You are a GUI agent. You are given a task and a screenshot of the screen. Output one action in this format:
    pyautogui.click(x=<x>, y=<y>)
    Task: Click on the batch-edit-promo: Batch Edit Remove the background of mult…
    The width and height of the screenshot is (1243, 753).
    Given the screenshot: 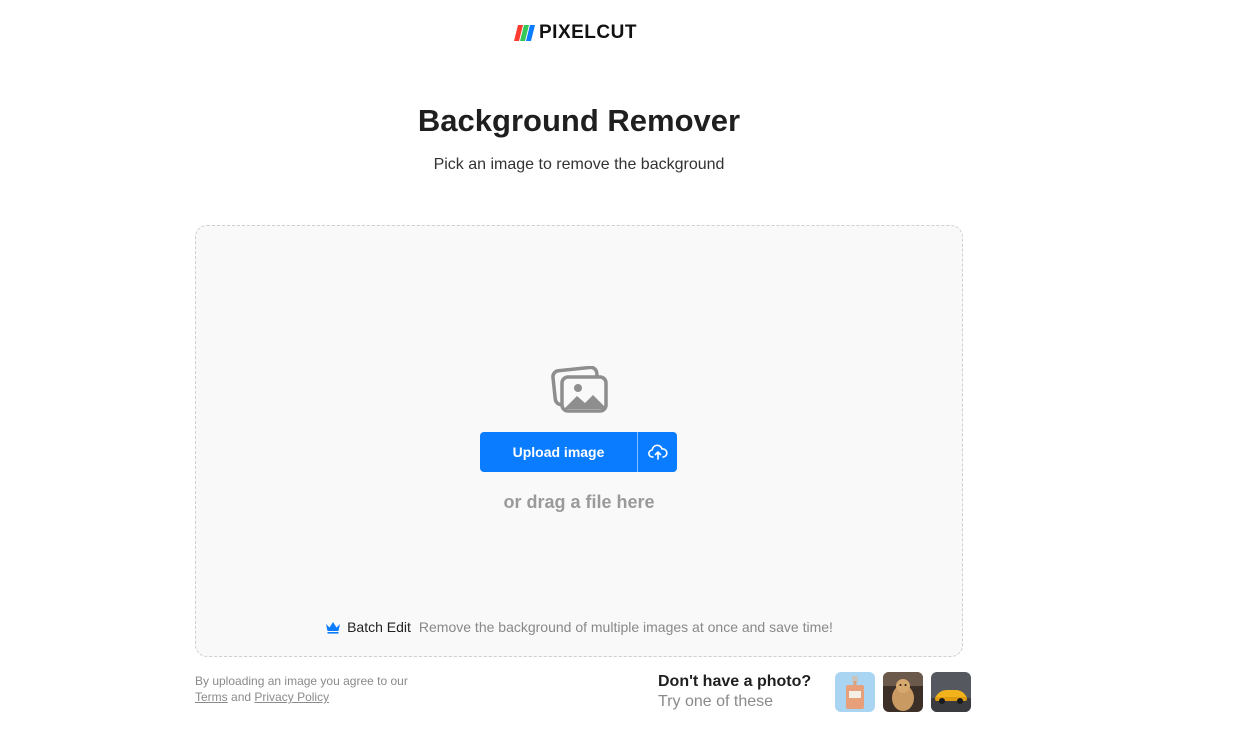 What is the action you would take?
    pyautogui.click(x=579, y=627)
    